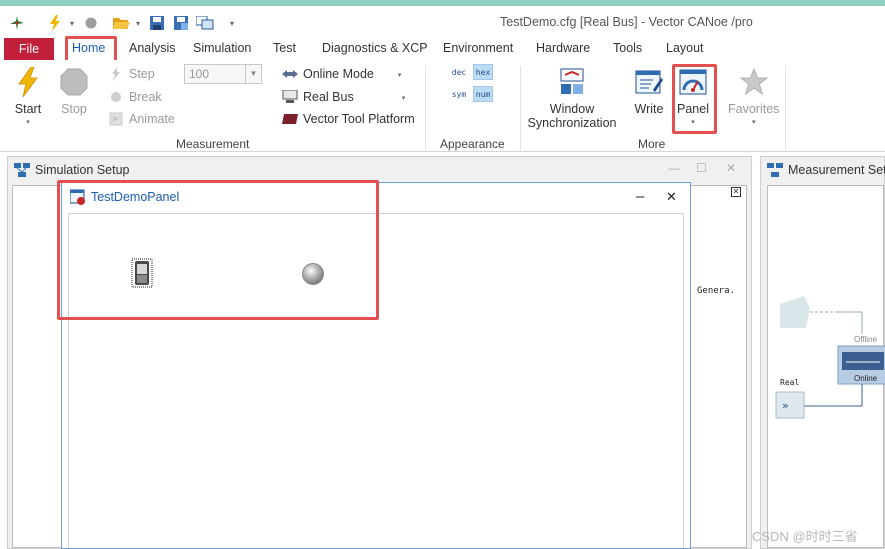 The image size is (885, 549). Describe the element at coordinates (483, 72) in the screenshot. I see `hex-toggle: hex` at that location.